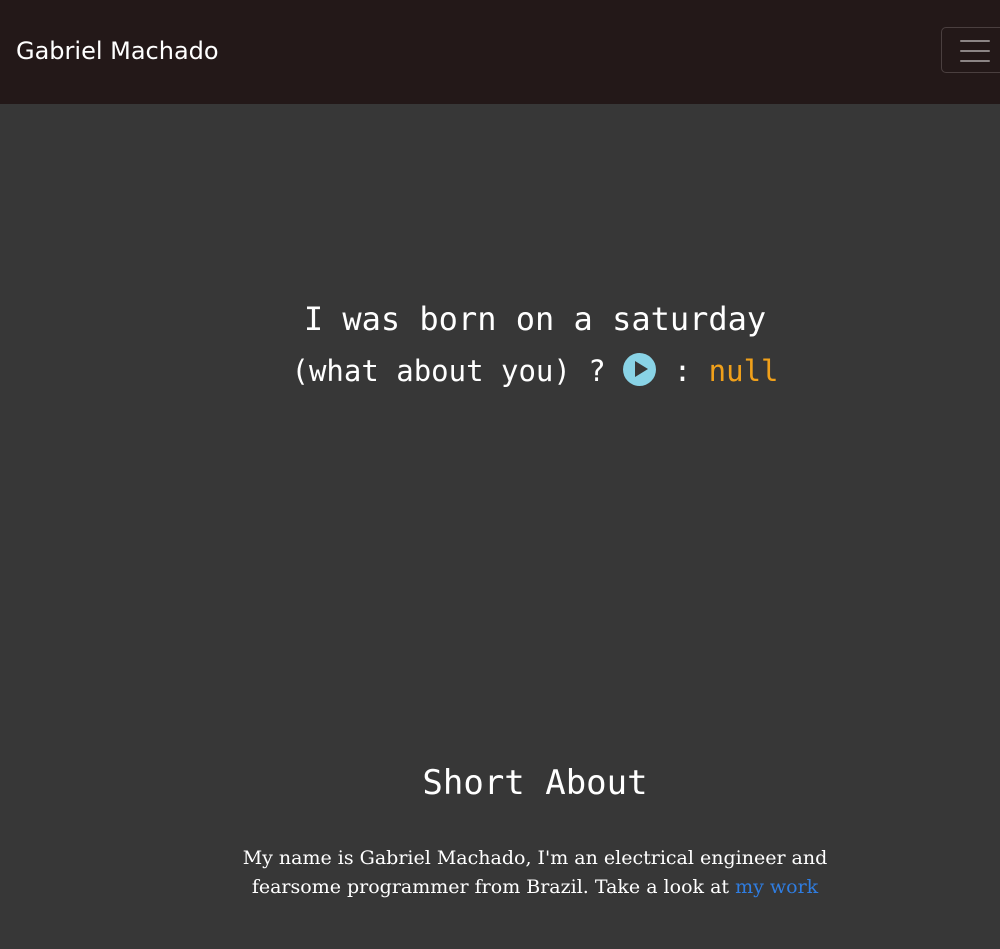 The width and height of the screenshot is (1000, 949). I want to click on about-title: Short About, so click(535, 783).